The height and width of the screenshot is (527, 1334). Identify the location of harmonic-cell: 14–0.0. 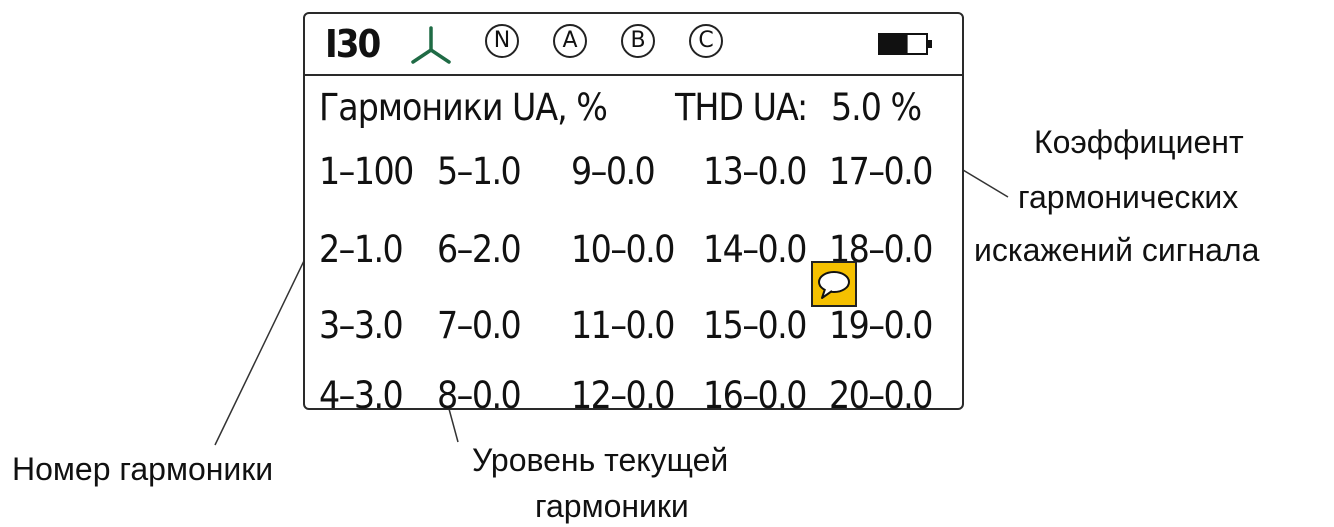
(755, 249).